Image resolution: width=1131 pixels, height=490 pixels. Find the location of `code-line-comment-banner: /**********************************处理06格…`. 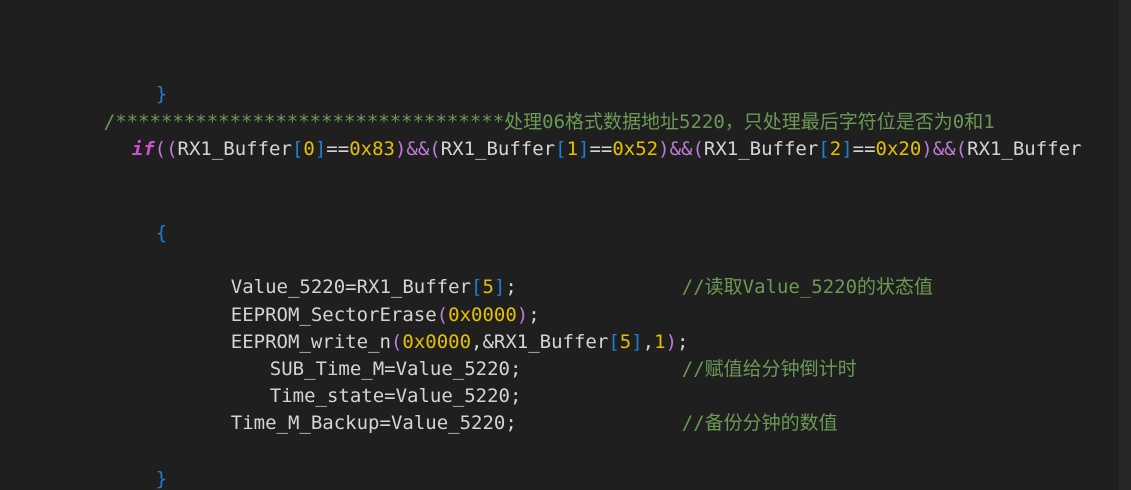

code-line-comment-banner: /**********************************处理06格… is located at coordinates (526, 108).